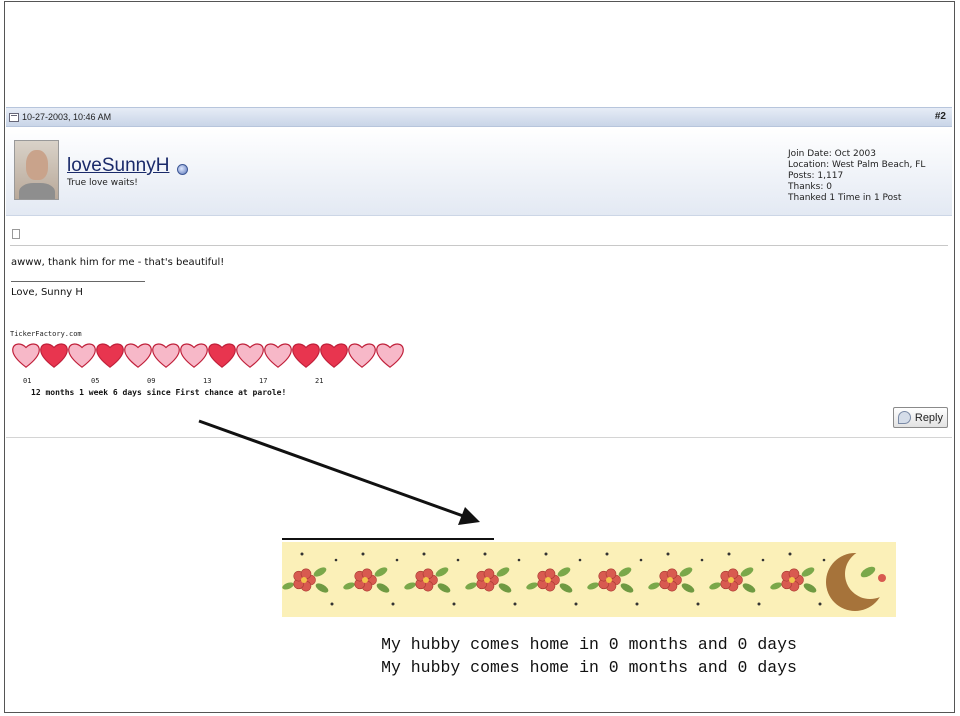 This screenshot has height=716, width=960. I want to click on ticker-brand-link: TickerFactory.com, so click(46, 334).